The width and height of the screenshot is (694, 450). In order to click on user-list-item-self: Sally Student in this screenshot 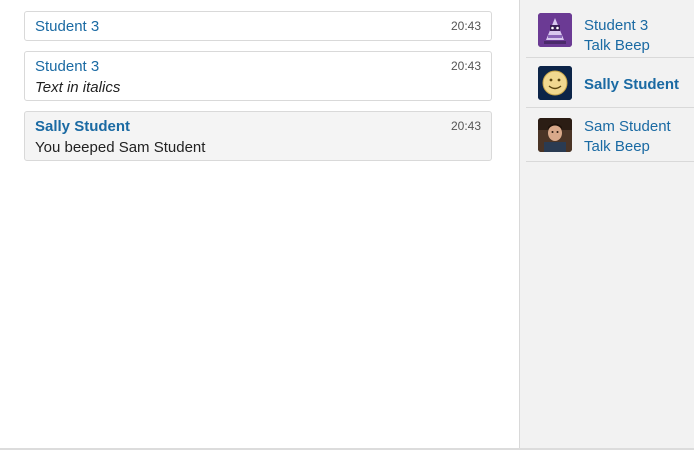, I will do `click(610, 83)`.